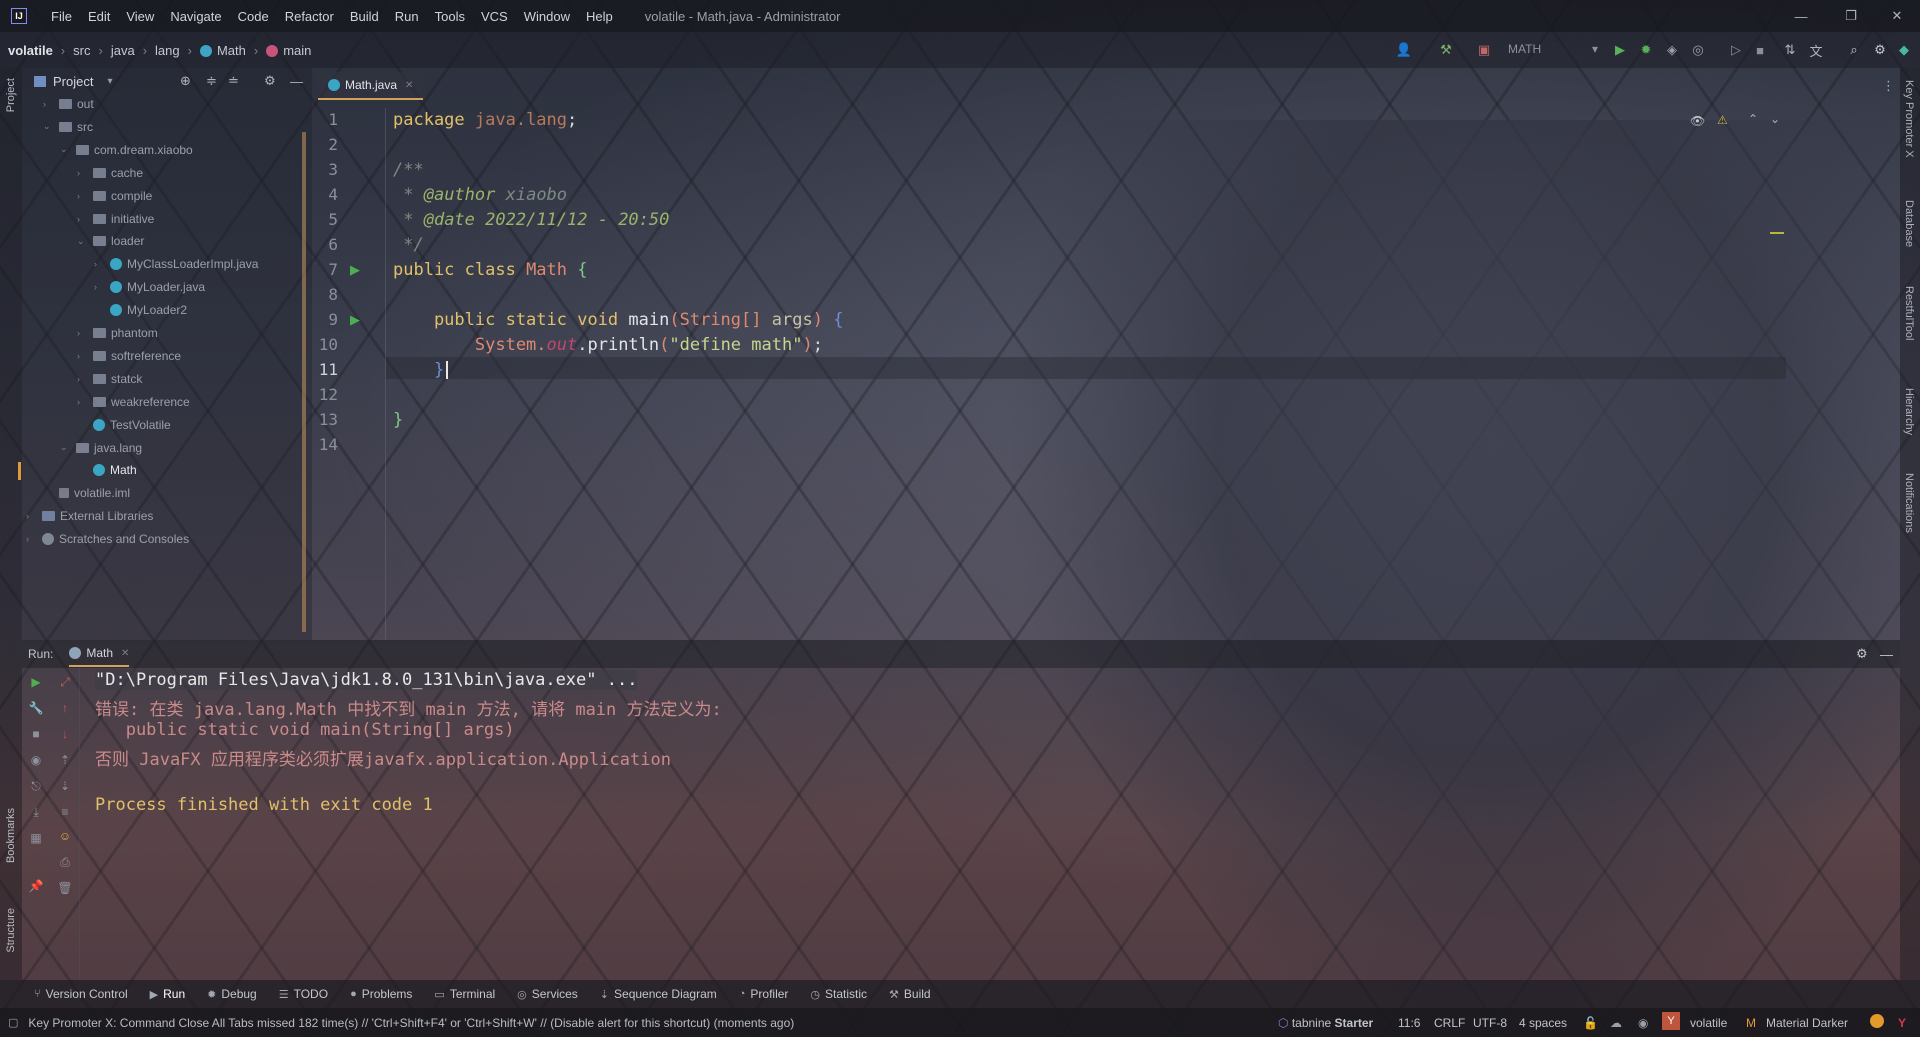  What do you see at coordinates (1816, 50) in the screenshot?
I see `translate-icon: 文` at bounding box center [1816, 50].